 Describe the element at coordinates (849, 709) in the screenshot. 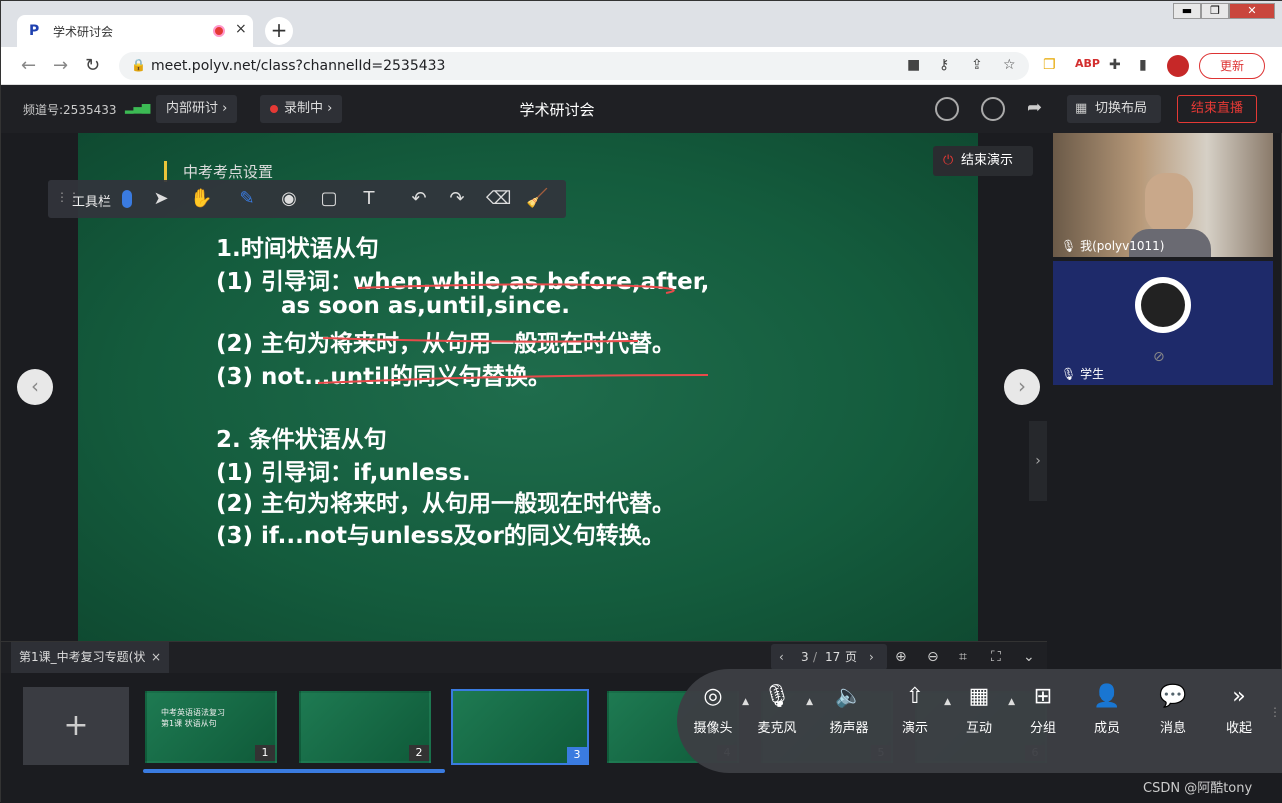

I see `speaker-button: 🔈 扬声器` at that location.